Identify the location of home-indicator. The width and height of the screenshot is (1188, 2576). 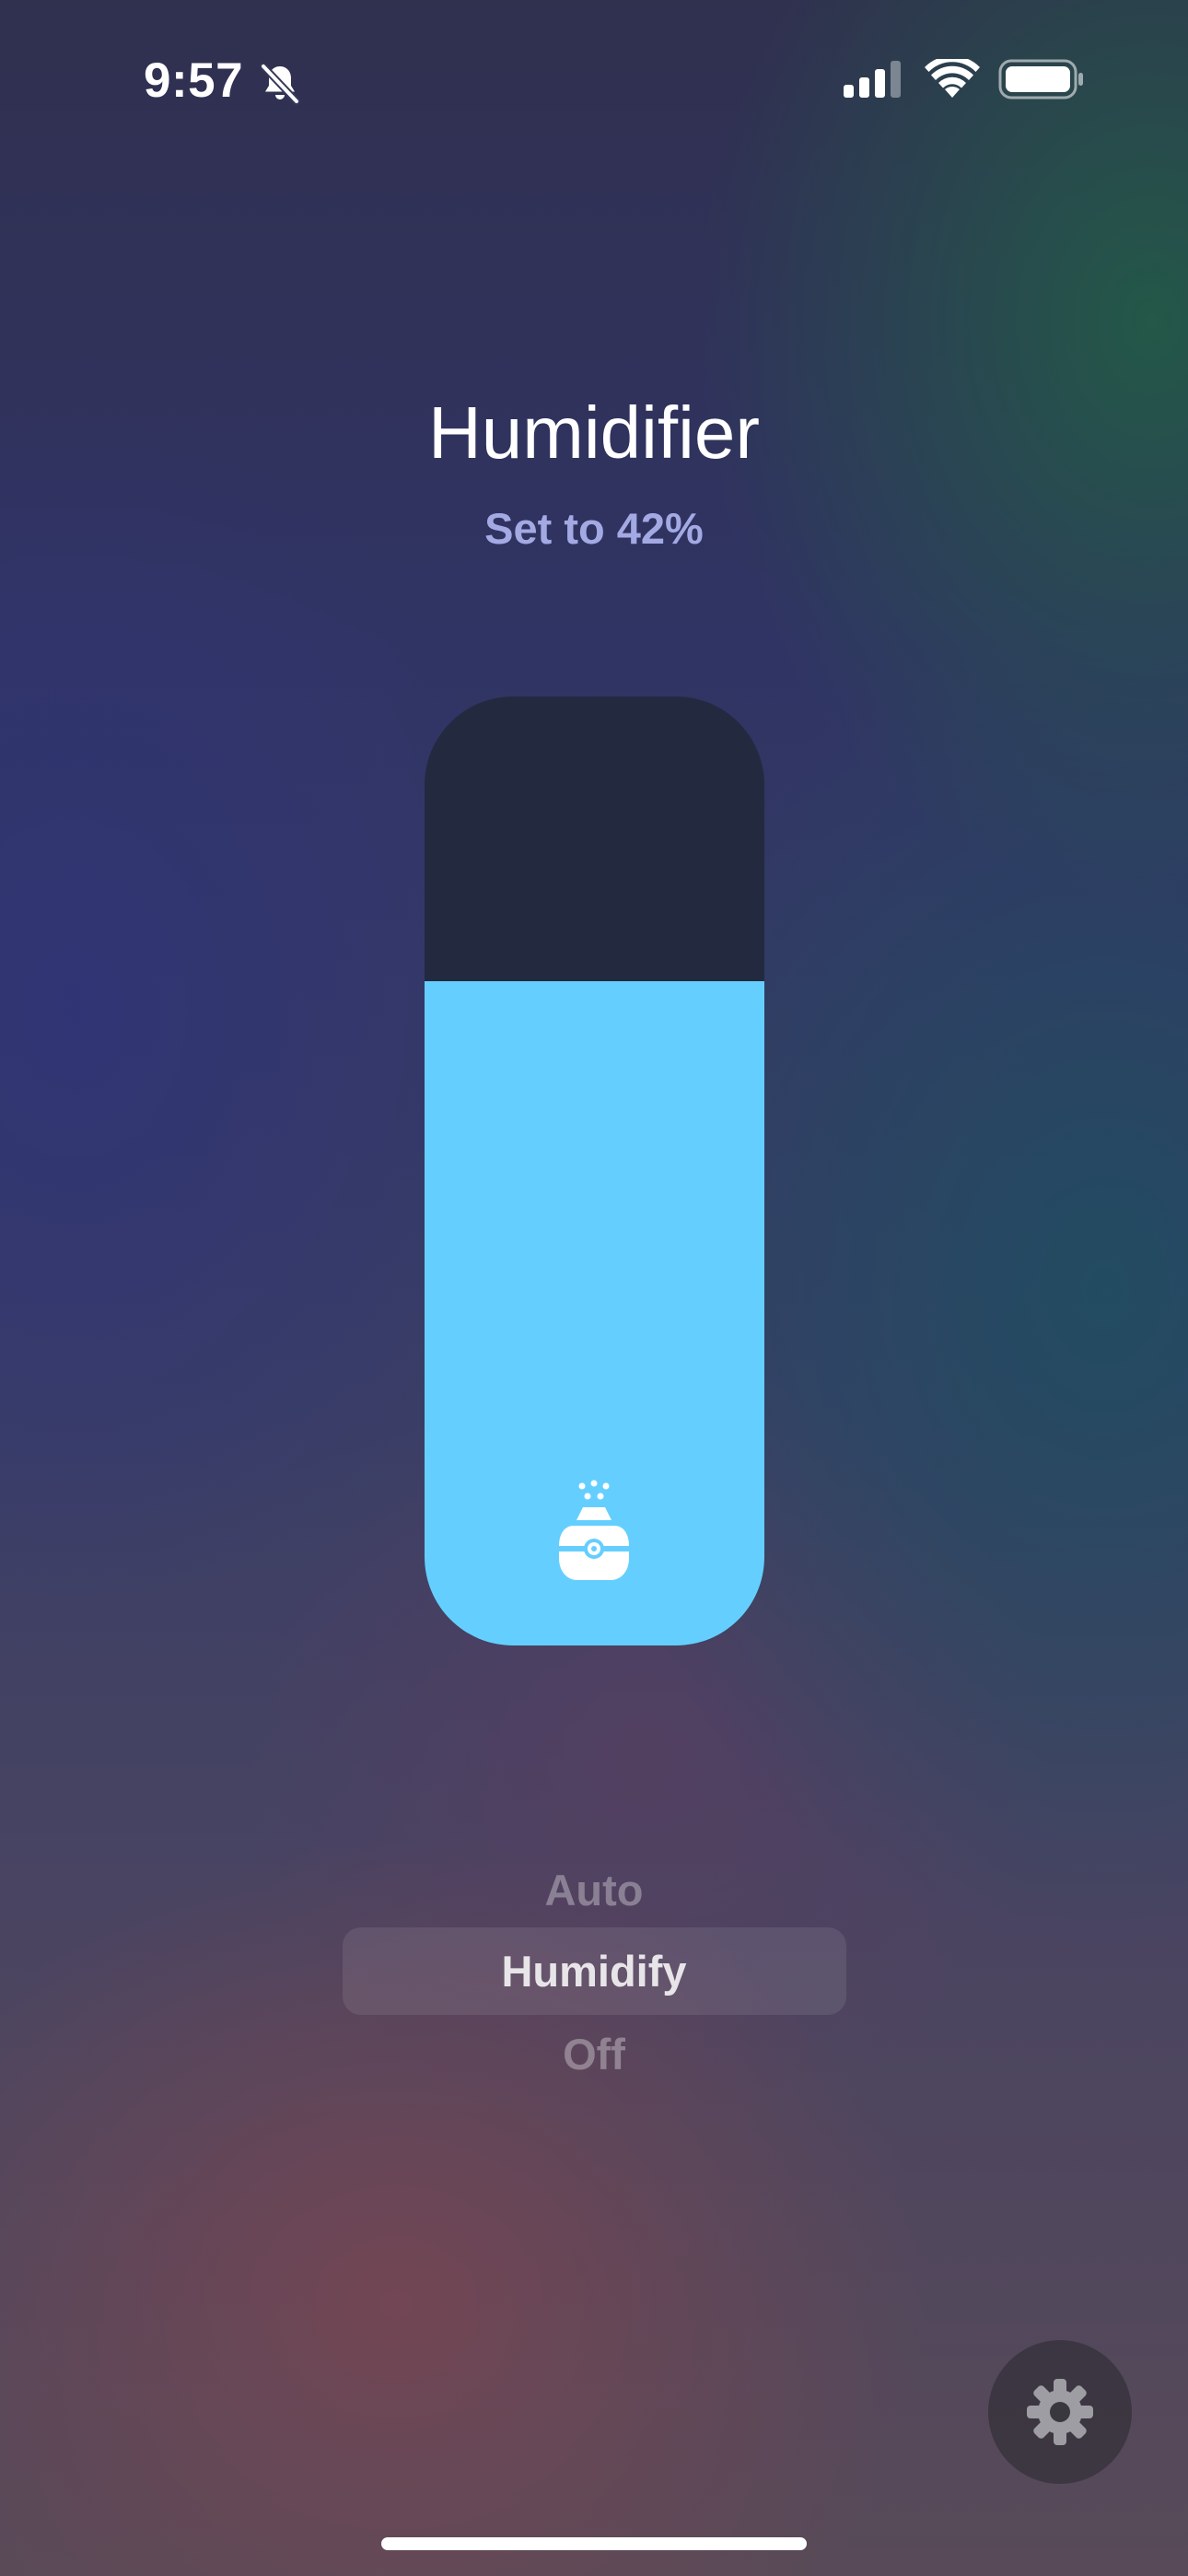
(594, 2543).